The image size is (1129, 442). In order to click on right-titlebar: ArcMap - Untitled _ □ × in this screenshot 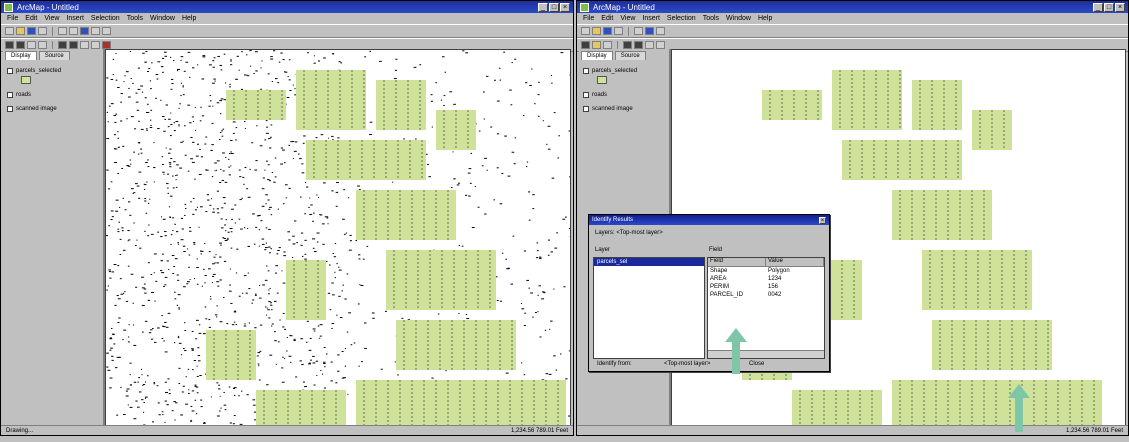, I will do `click(852, 7)`.